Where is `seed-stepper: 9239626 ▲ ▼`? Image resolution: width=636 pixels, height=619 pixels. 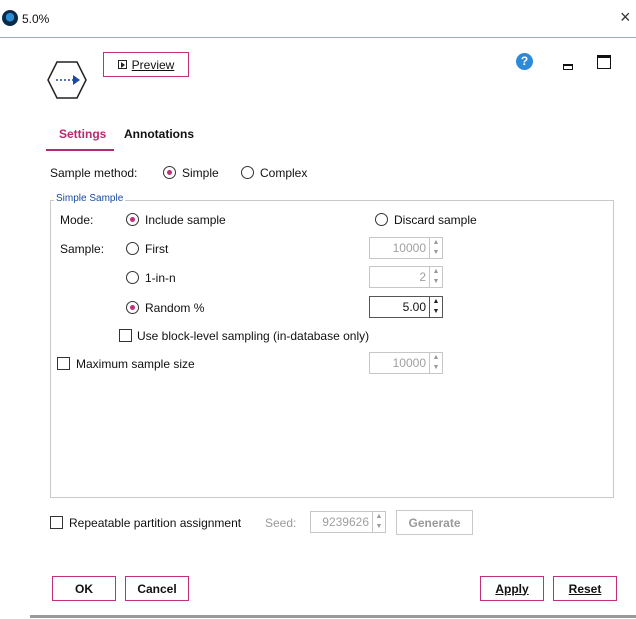 seed-stepper: 9239626 ▲ ▼ is located at coordinates (348, 522).